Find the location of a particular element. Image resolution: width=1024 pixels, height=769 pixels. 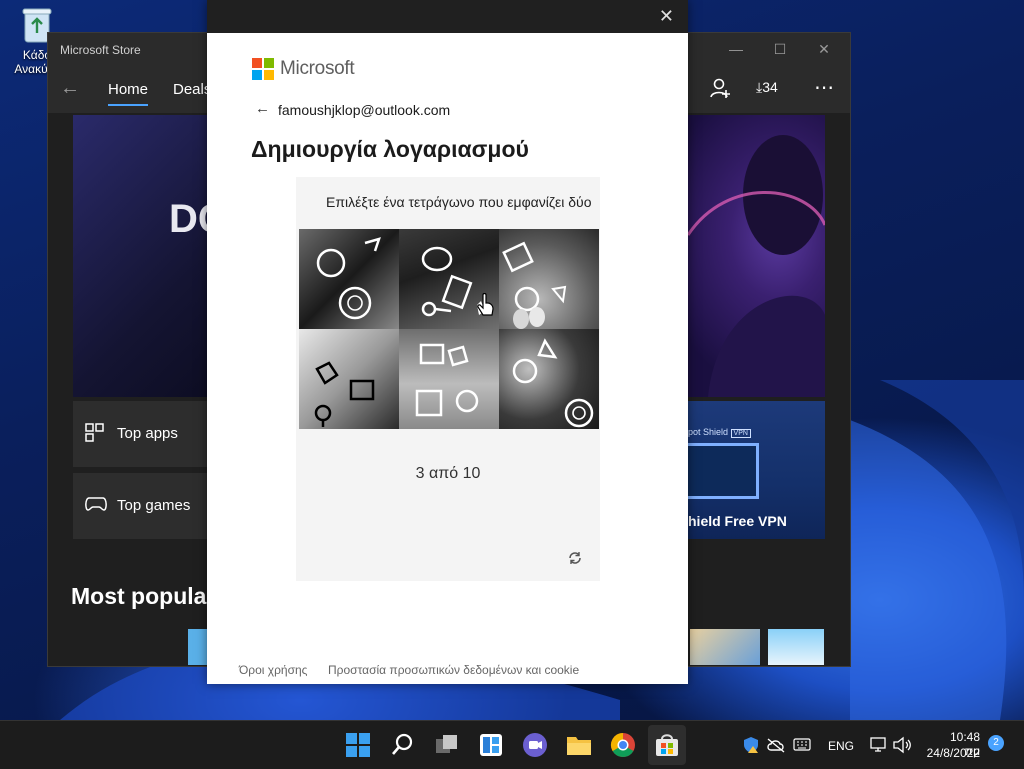

more-options-icon: ⋯ is located at coordinates (824, 87).